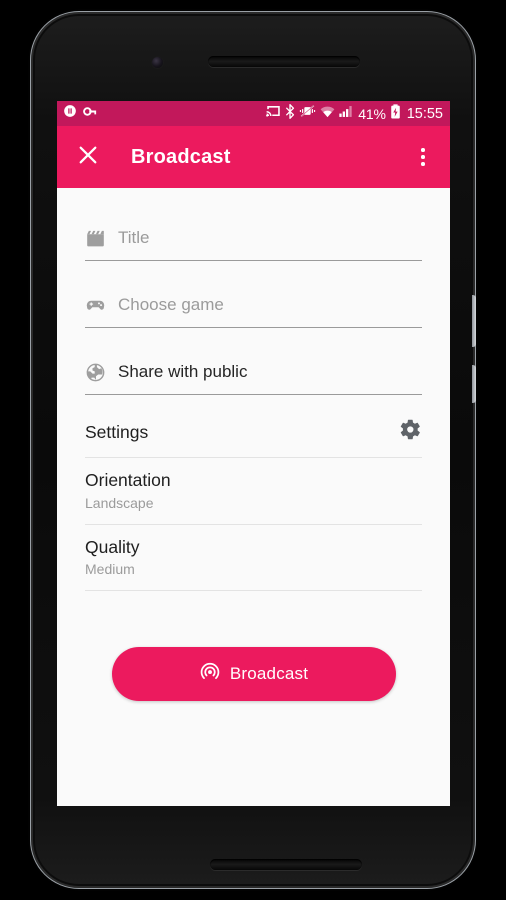 The height and width of the screenshot is (900, 506). What do you see at coordinates (474, 384) in the screenshot?
I see `volume-button` at bounding box center [474, 384].